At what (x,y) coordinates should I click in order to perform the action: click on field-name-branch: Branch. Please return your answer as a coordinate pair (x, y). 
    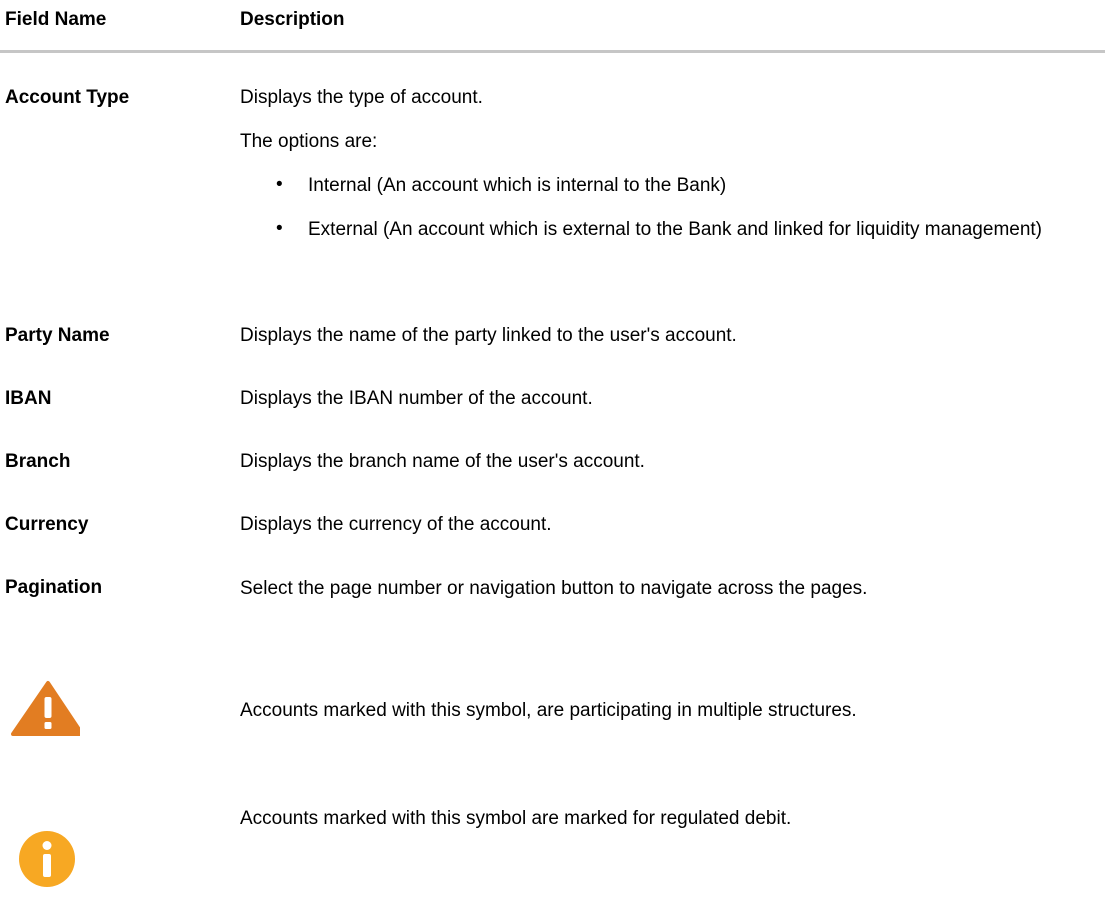
    Looking at the image, I should click on (38, 461).